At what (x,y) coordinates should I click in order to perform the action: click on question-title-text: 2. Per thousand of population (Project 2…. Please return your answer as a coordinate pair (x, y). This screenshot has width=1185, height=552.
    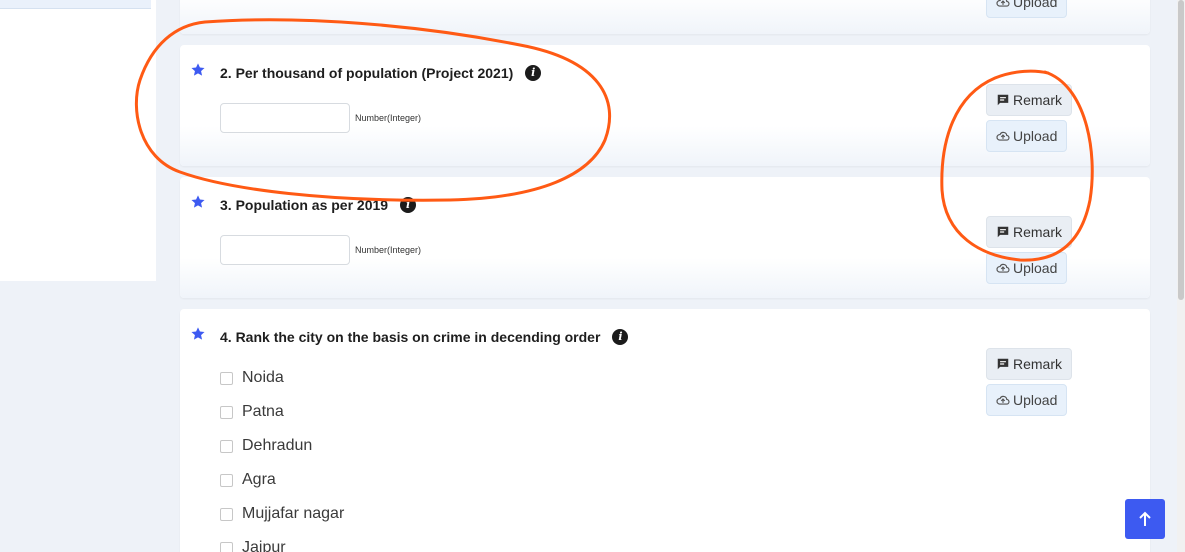
    Looking at the image, I should click on (367, 73).